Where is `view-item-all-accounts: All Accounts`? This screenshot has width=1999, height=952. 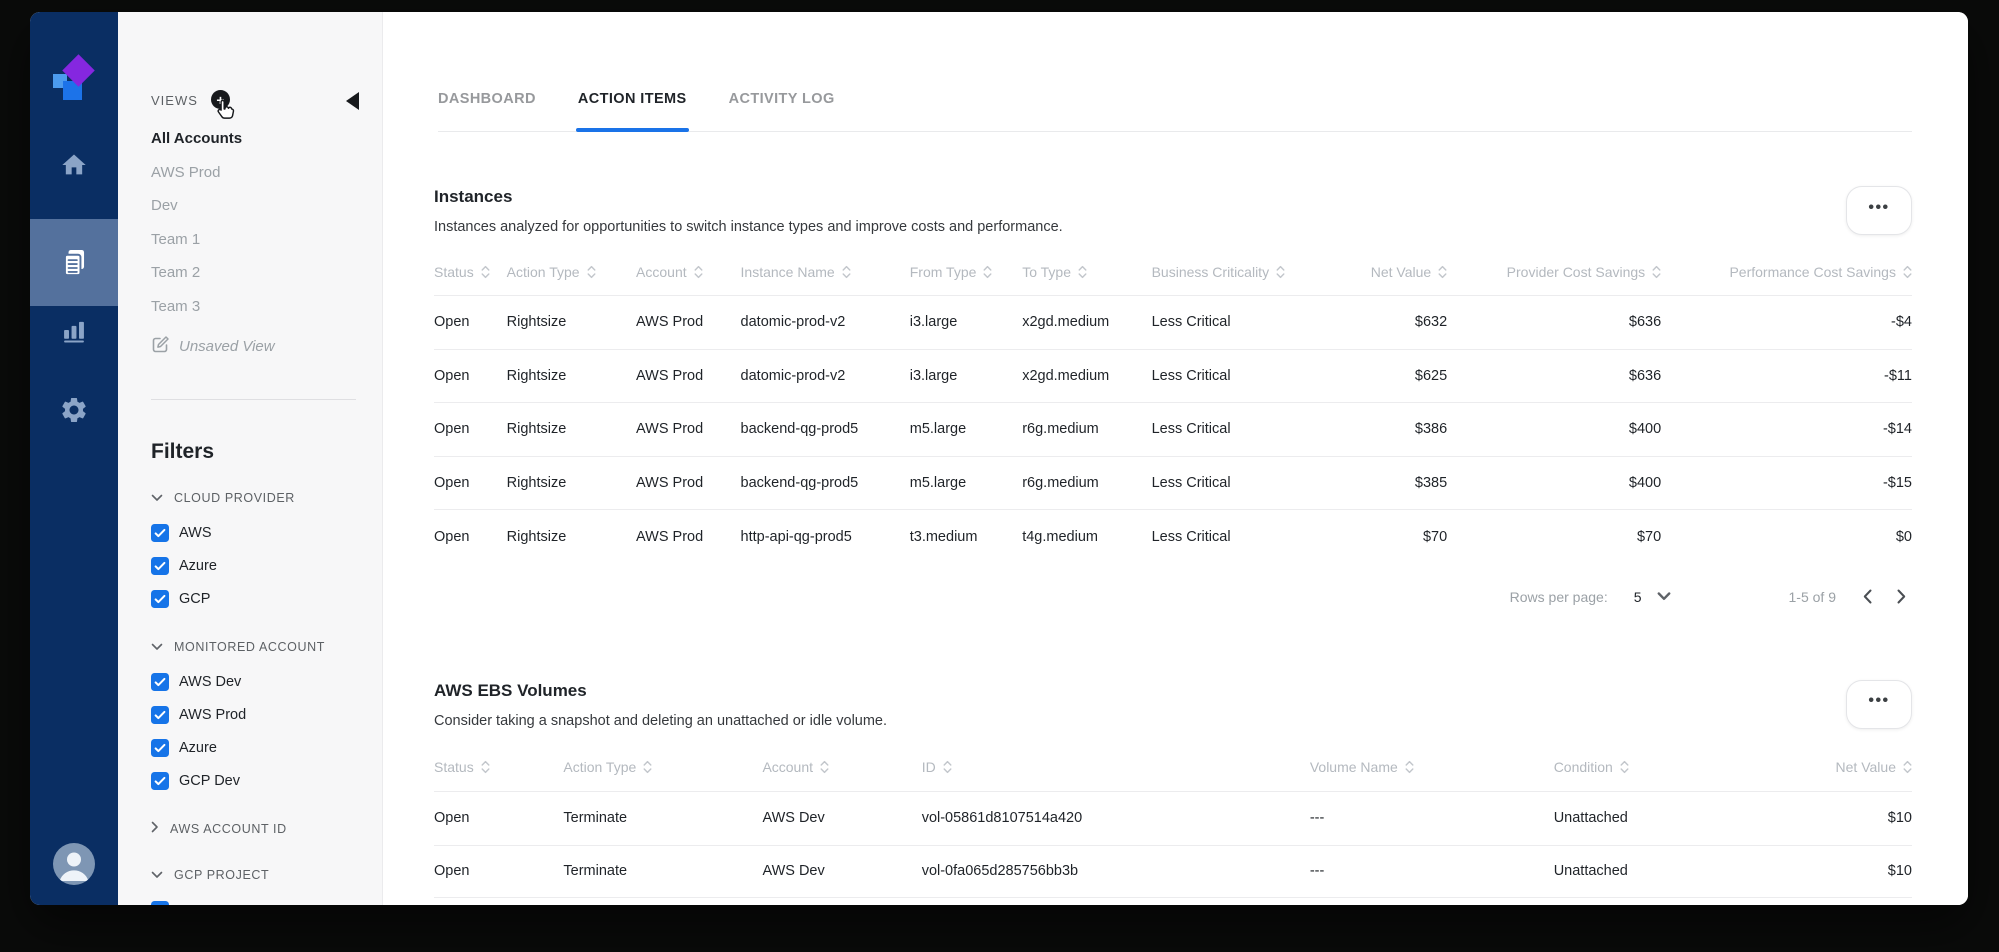 view-item-all-accounts: All Accounts is located at coordinates (256, 139).